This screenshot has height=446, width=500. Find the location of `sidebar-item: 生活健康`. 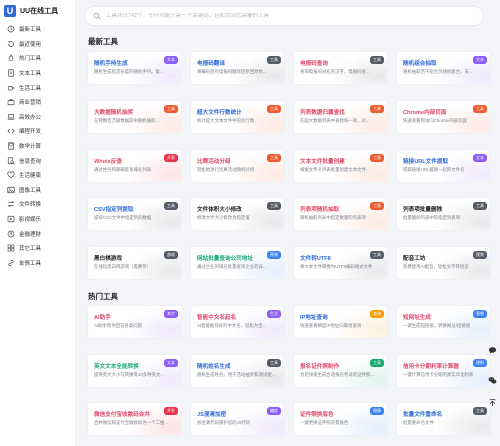

sidebar-item: 生活健康 is located at coordinates (37, 175).